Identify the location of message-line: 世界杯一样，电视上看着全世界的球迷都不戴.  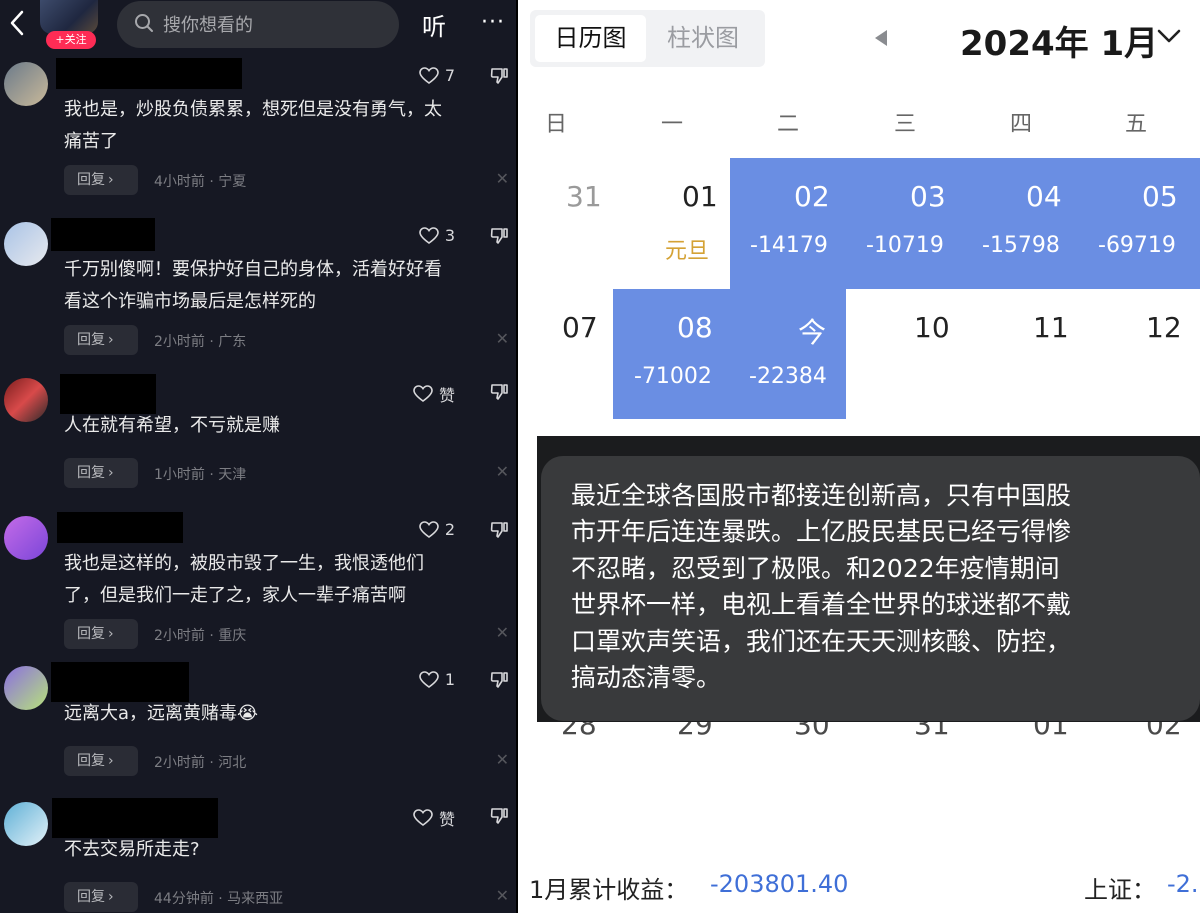
(821, 605).